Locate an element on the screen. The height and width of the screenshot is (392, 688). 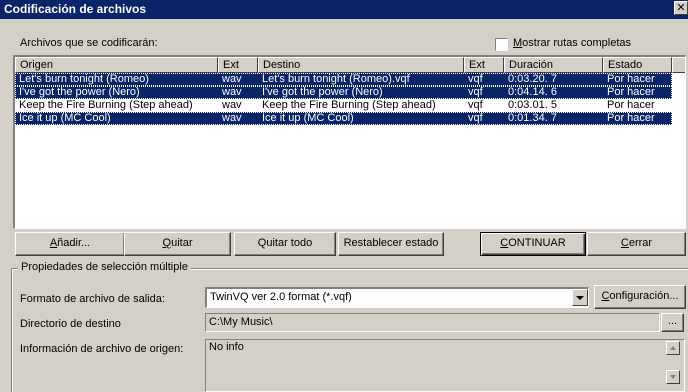
files-label: Archivos que se codificarán: is located at coordinates (89, 43).